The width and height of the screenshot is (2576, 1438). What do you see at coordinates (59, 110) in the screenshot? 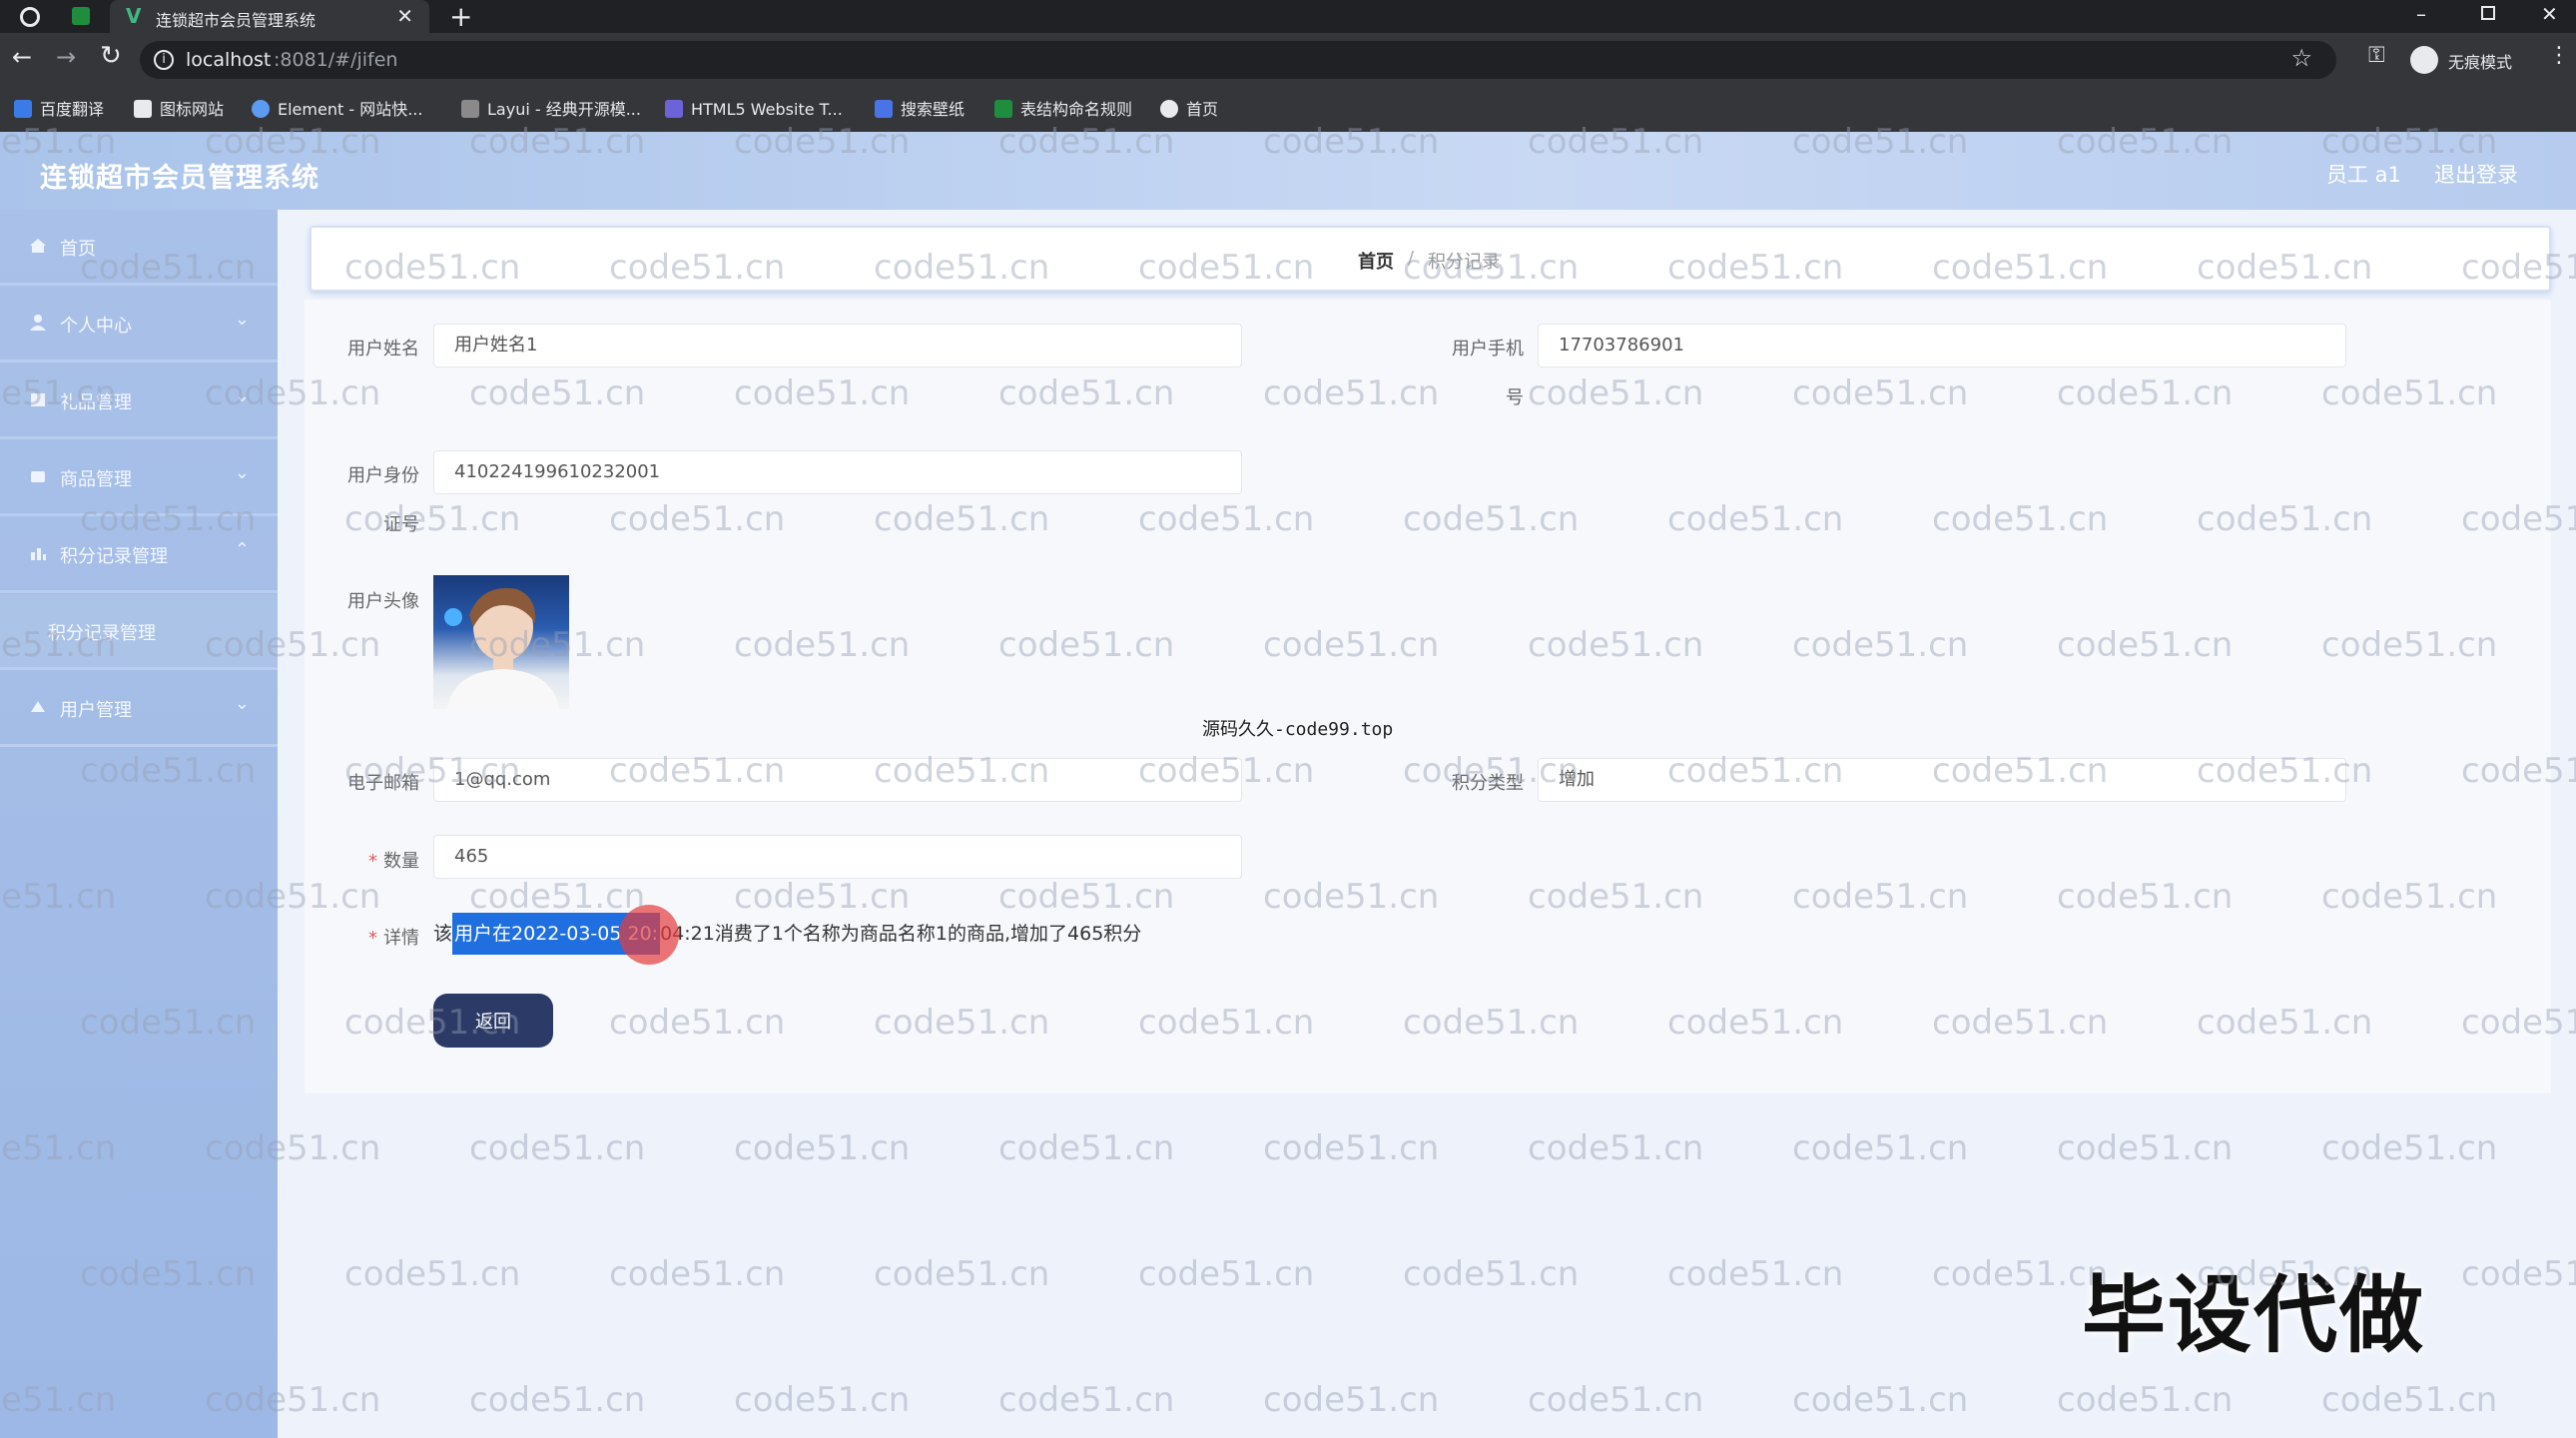
I see `bookmark-item: 百度翻译` at bounding box center [59, 110].